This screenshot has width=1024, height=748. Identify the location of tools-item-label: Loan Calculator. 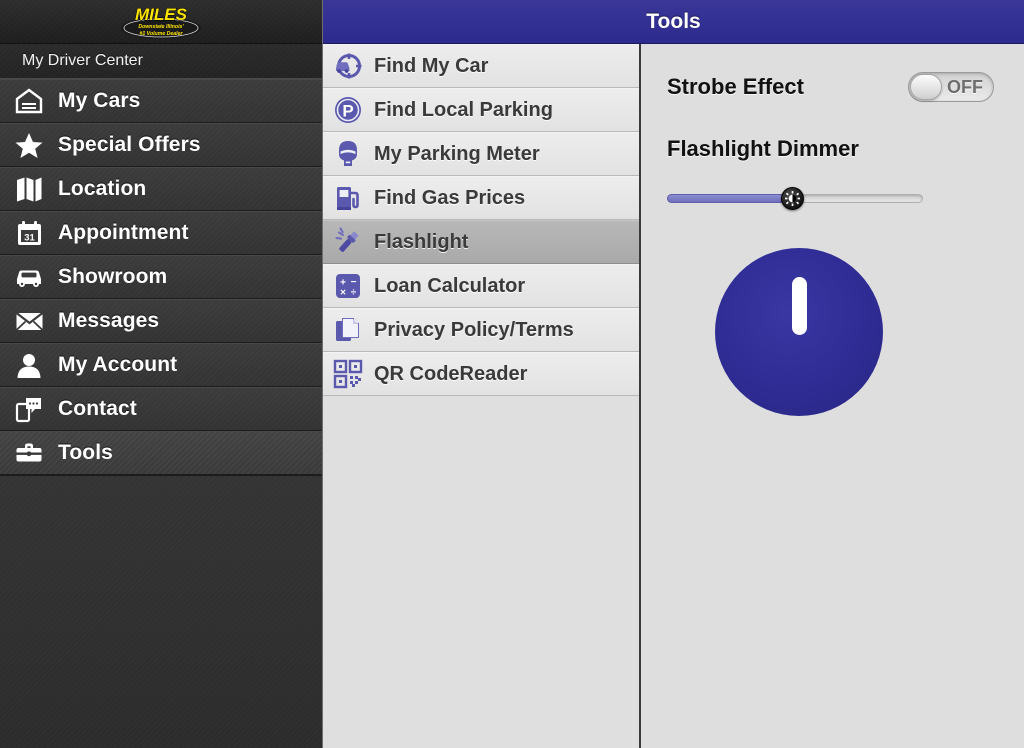
(450, 285).